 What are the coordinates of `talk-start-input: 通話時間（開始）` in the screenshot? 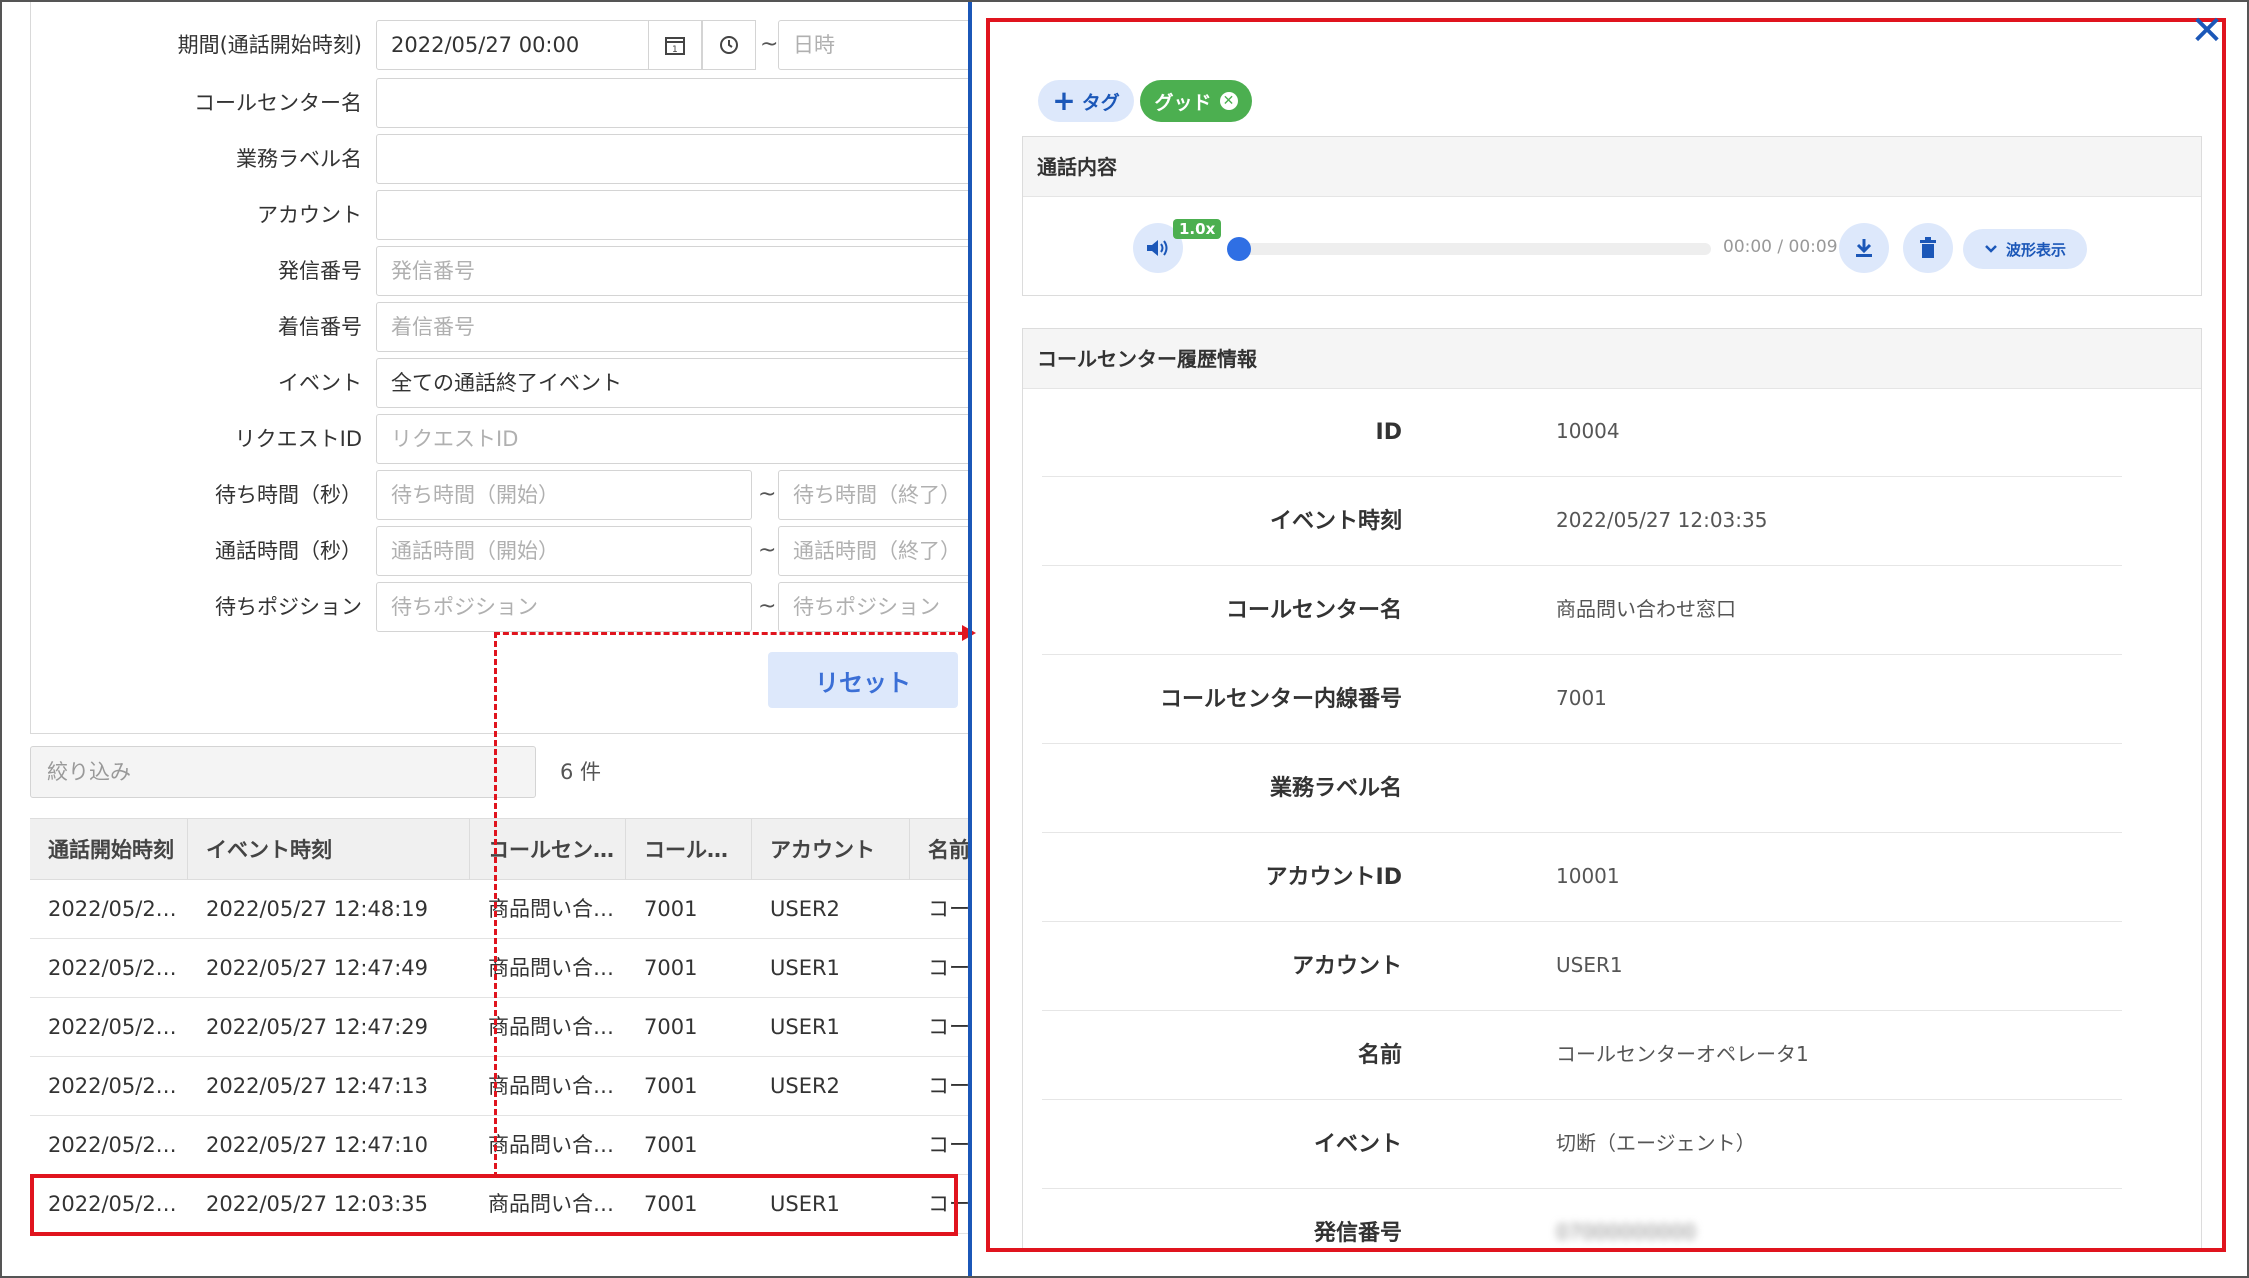 It's located at (564, 551).